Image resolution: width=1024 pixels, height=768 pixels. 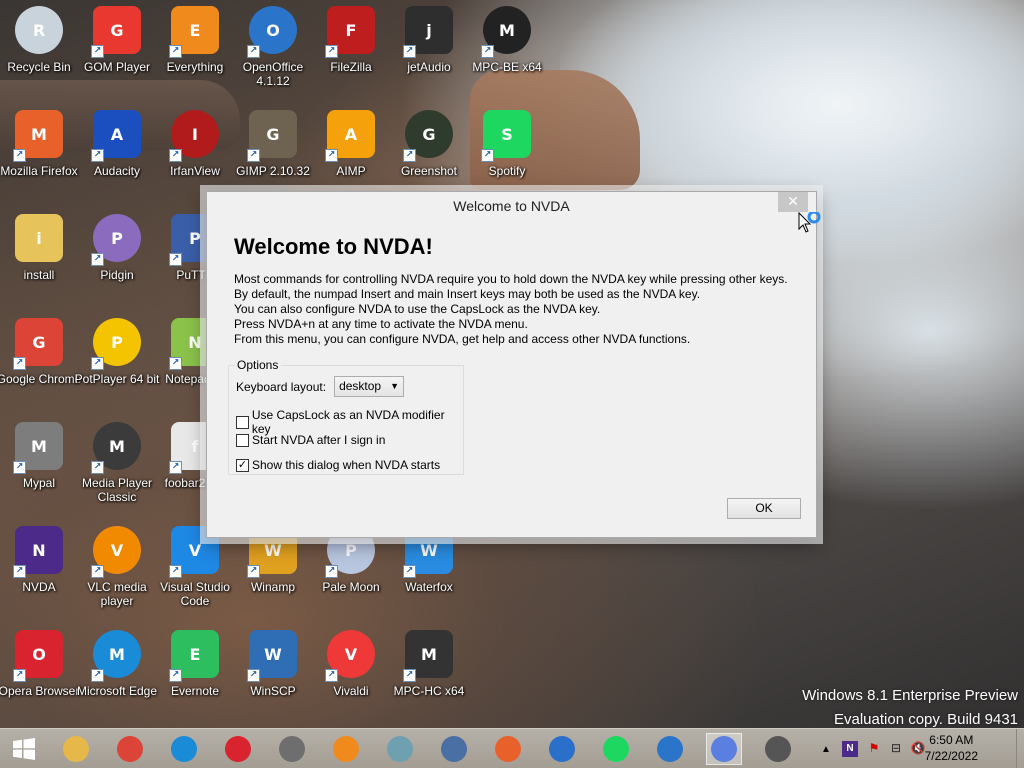 What do you see at coordinates (40, 691) in the screenshot?
I see `desktop-icon-label: Opera Browser` at bounding box center [40, 691].